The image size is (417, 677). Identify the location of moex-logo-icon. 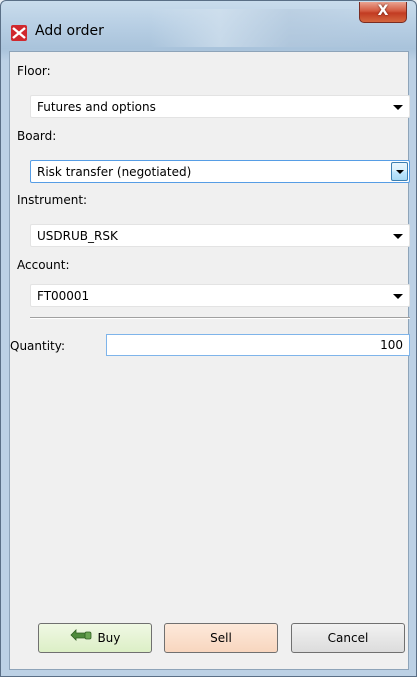
(19, 33).